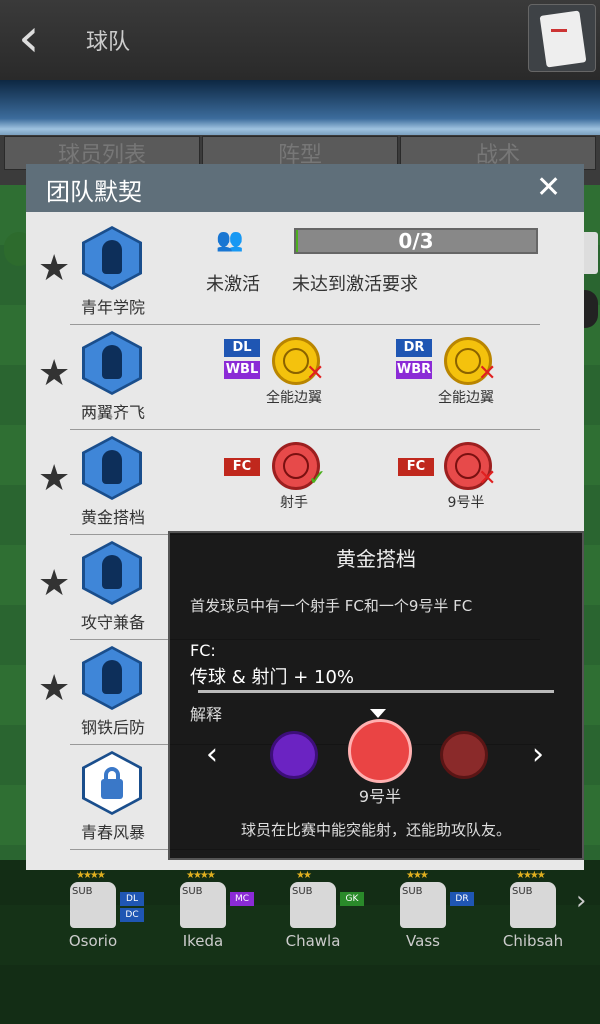 This screenshot has width=600, height=1024. I want to click on progress-bar: 0/3, so click(416, 241).